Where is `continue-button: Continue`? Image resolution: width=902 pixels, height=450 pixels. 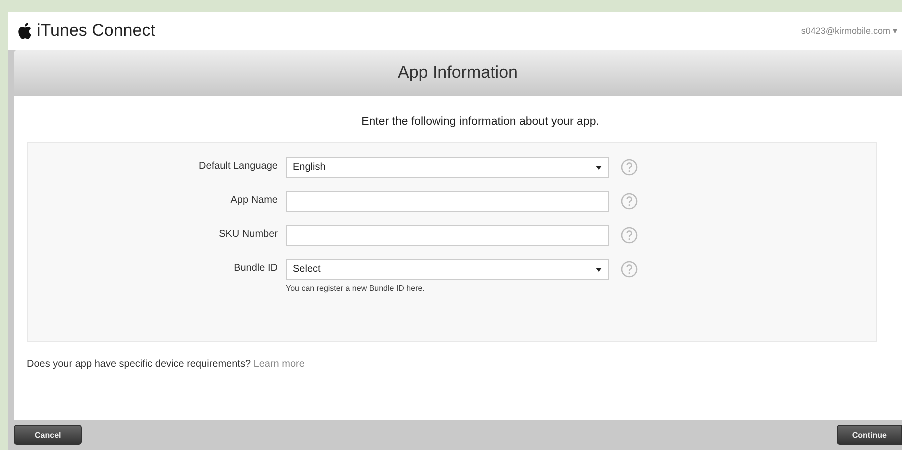
continue-button: Continue is located at coordinates (869, 435).